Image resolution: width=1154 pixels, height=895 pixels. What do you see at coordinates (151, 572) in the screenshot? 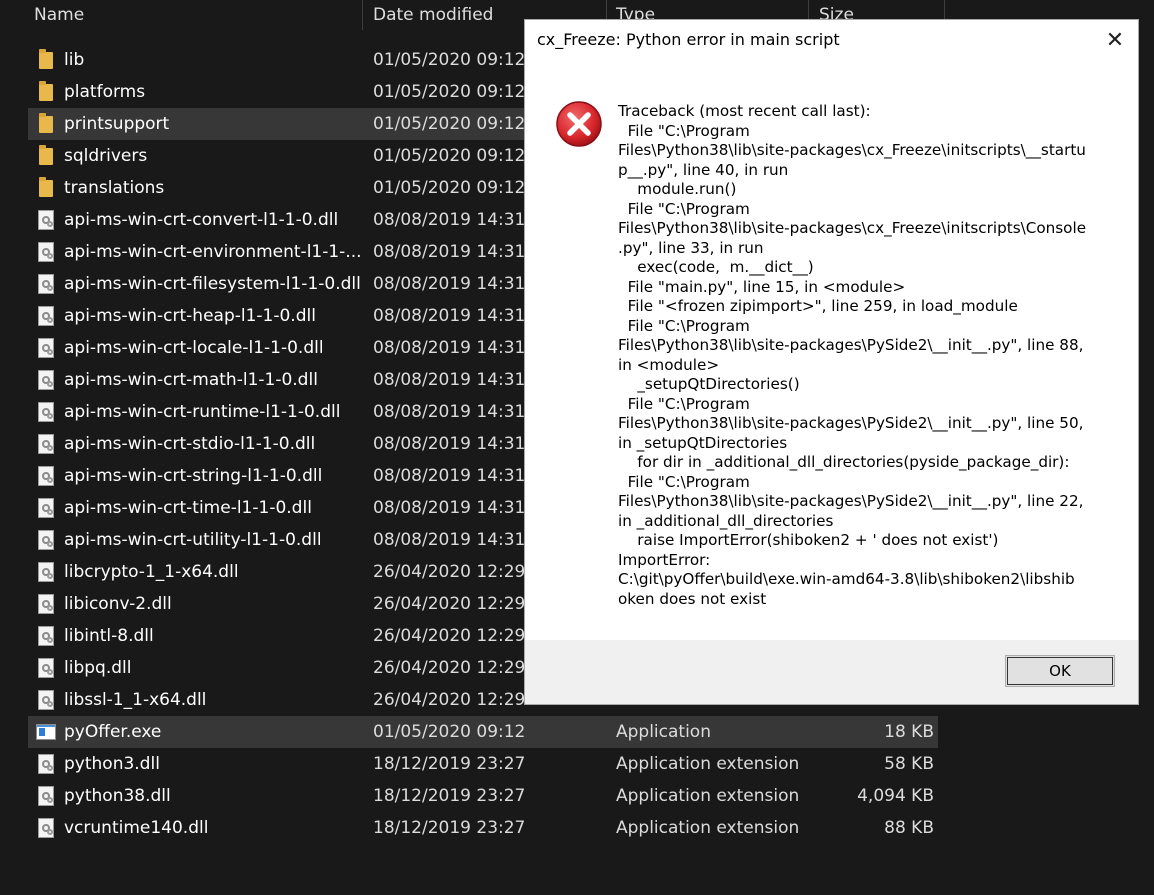
I see `file-name: libcrypto-1_1-x64.dll` at bounding box center [151, 572].